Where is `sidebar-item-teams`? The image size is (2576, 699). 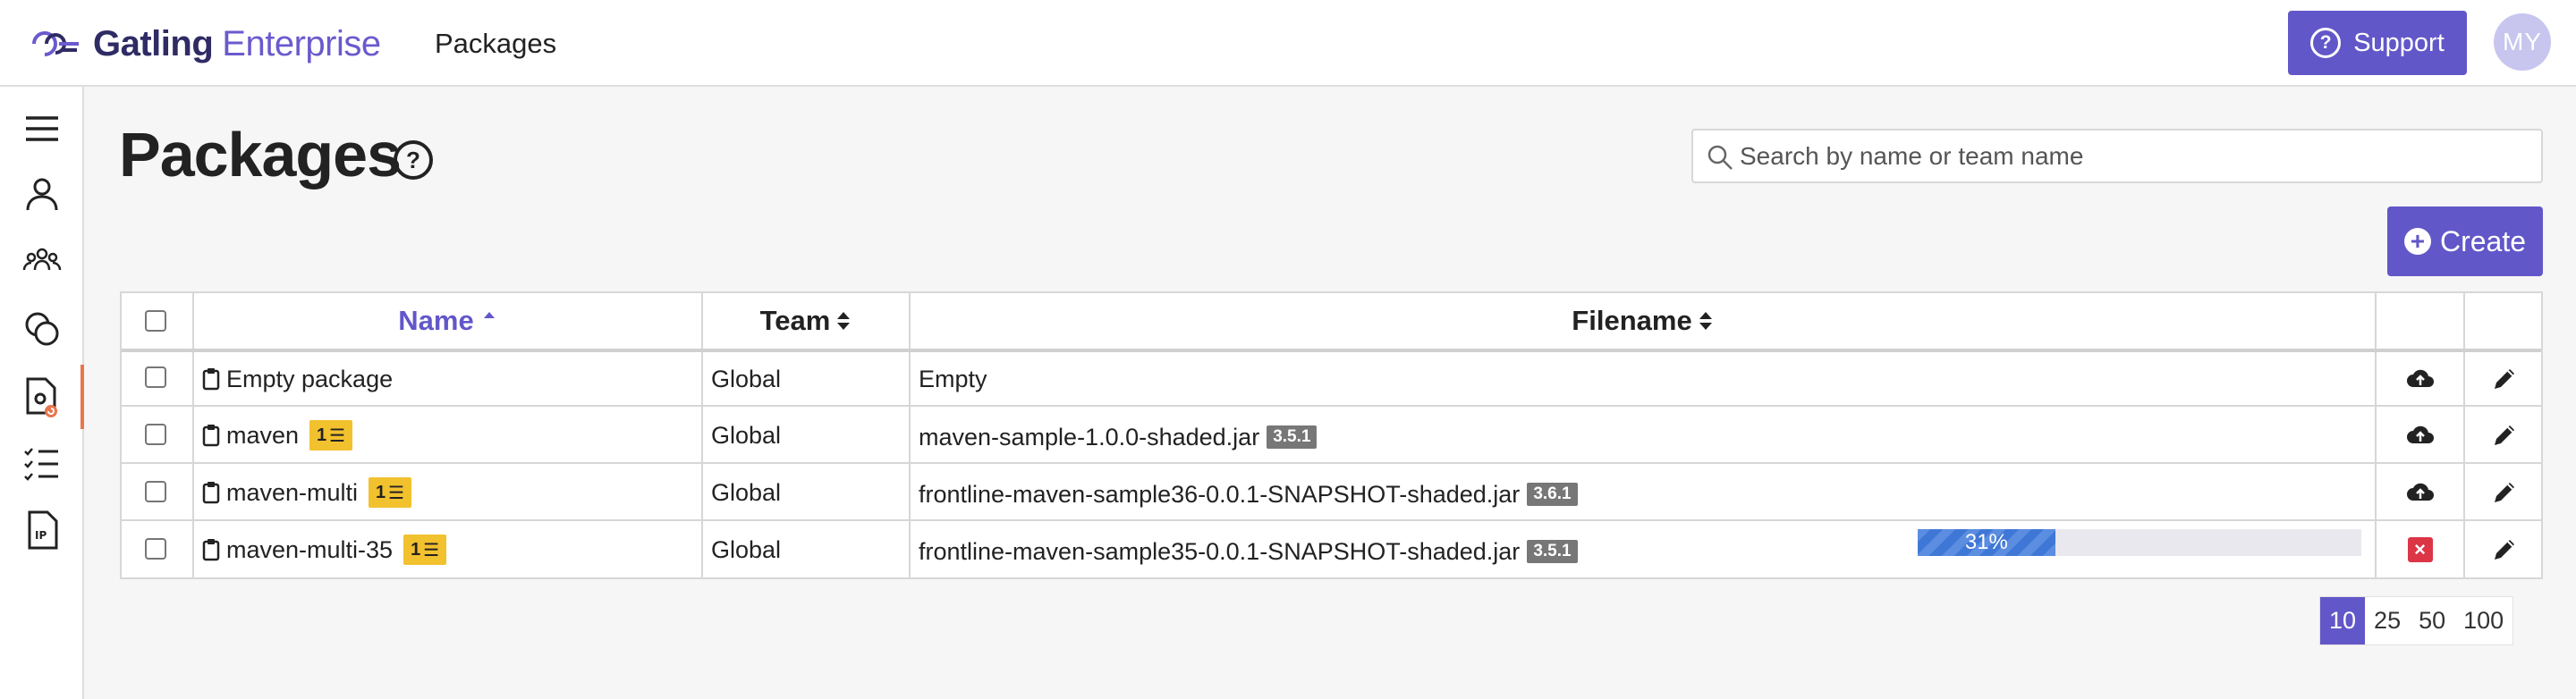
sidebar-item-teams is located at coordinates (42, 261).